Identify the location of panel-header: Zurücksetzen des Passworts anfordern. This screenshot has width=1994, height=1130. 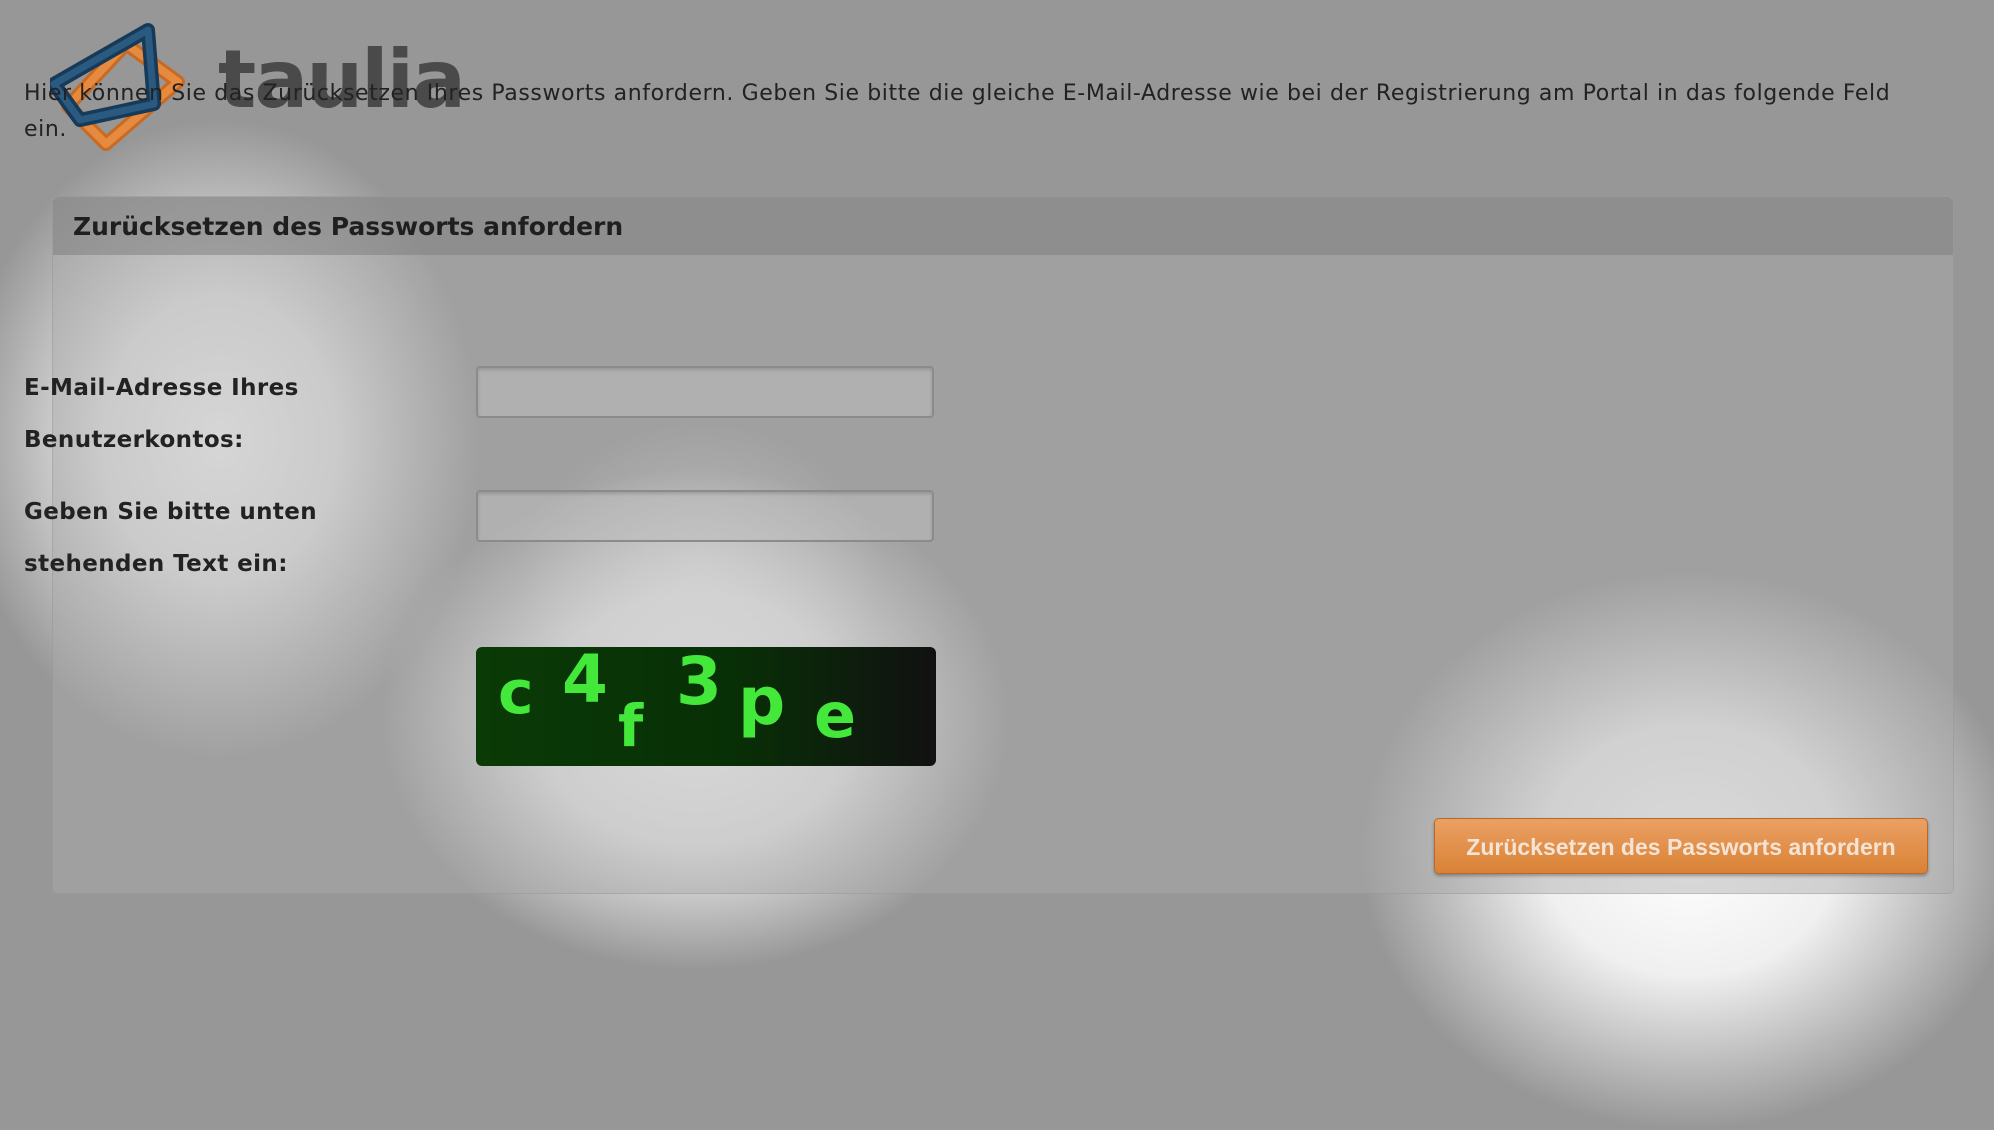
(1003, 226).